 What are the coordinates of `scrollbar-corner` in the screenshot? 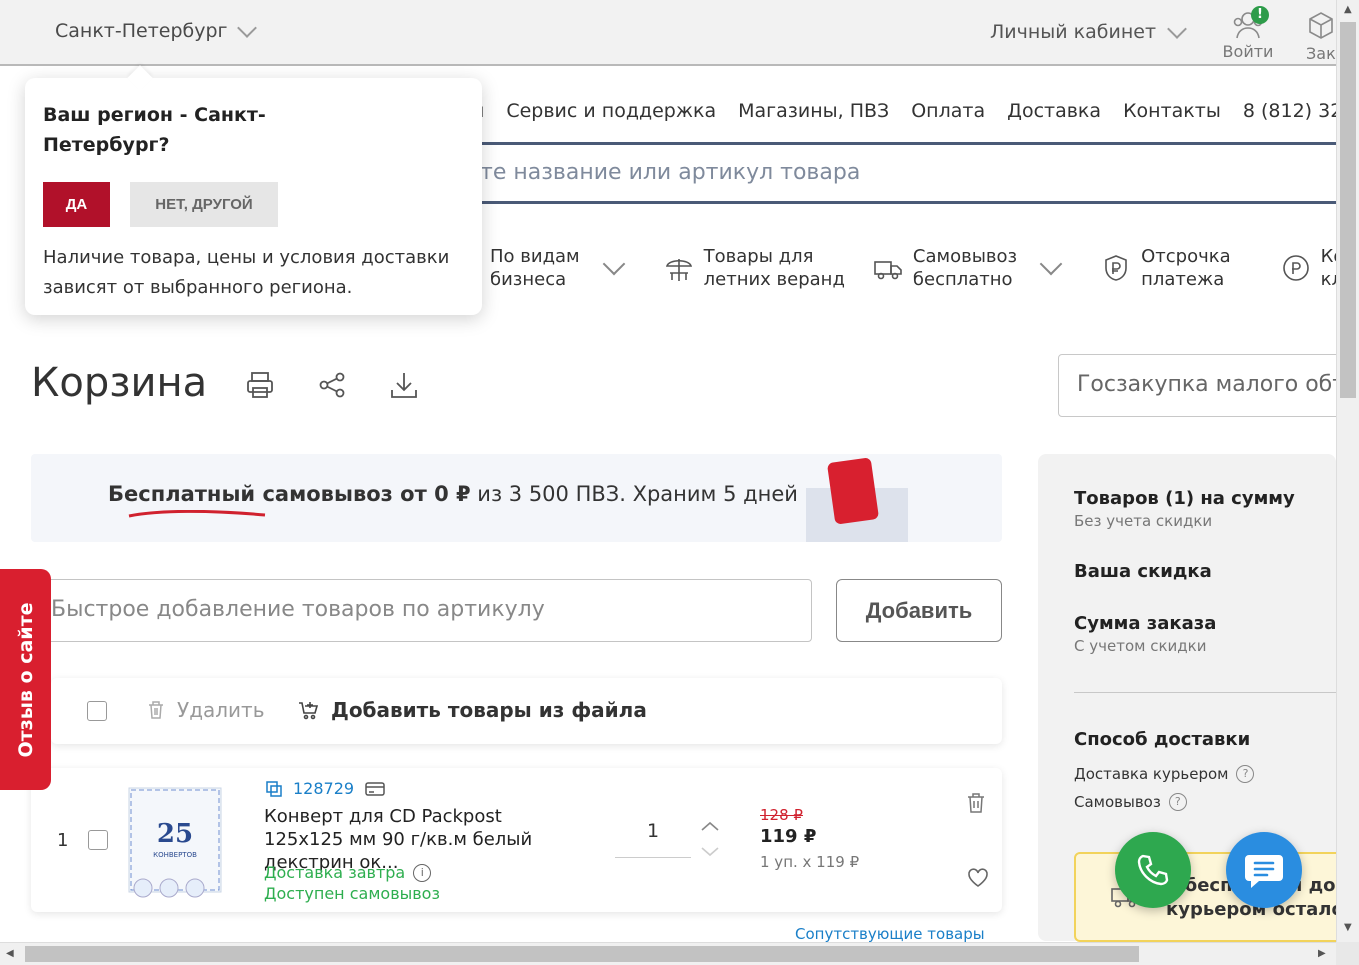 It's located at (1347, 953).